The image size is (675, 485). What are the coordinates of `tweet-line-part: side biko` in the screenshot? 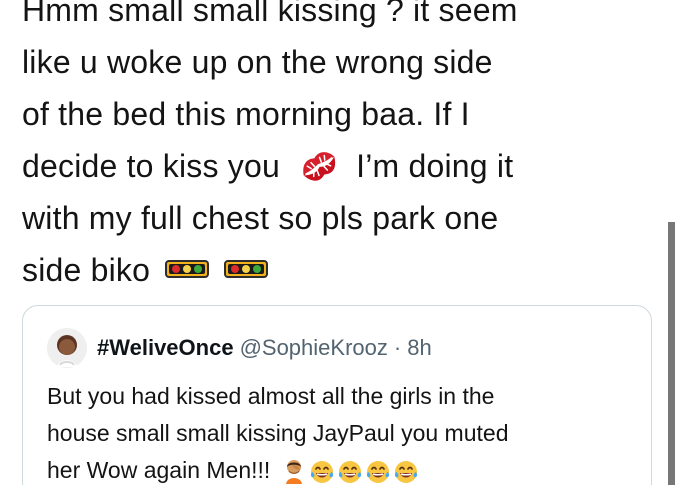 It's located at (86, 270).